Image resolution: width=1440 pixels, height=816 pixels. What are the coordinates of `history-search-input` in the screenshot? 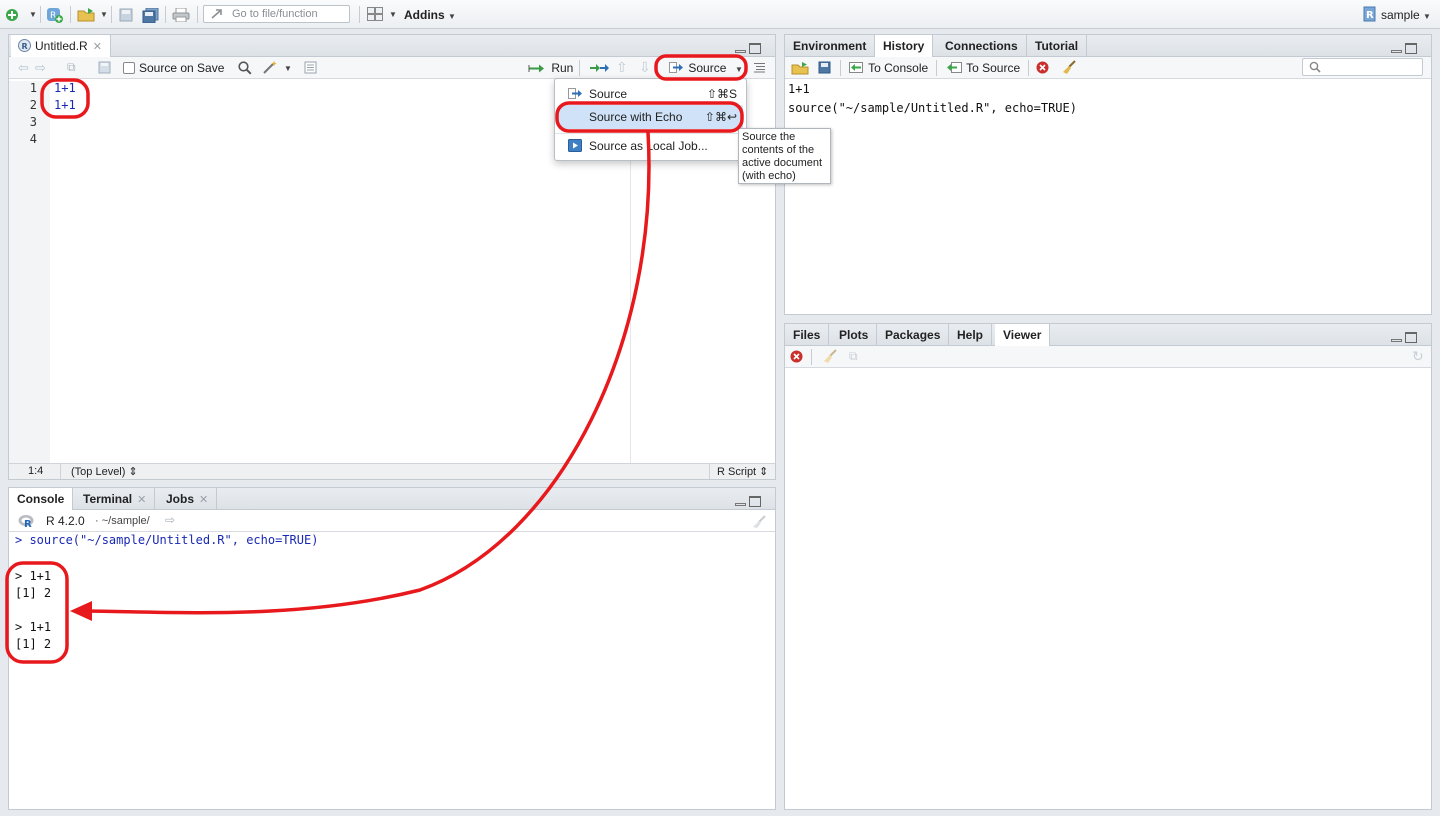 It's located at (1362, 67).